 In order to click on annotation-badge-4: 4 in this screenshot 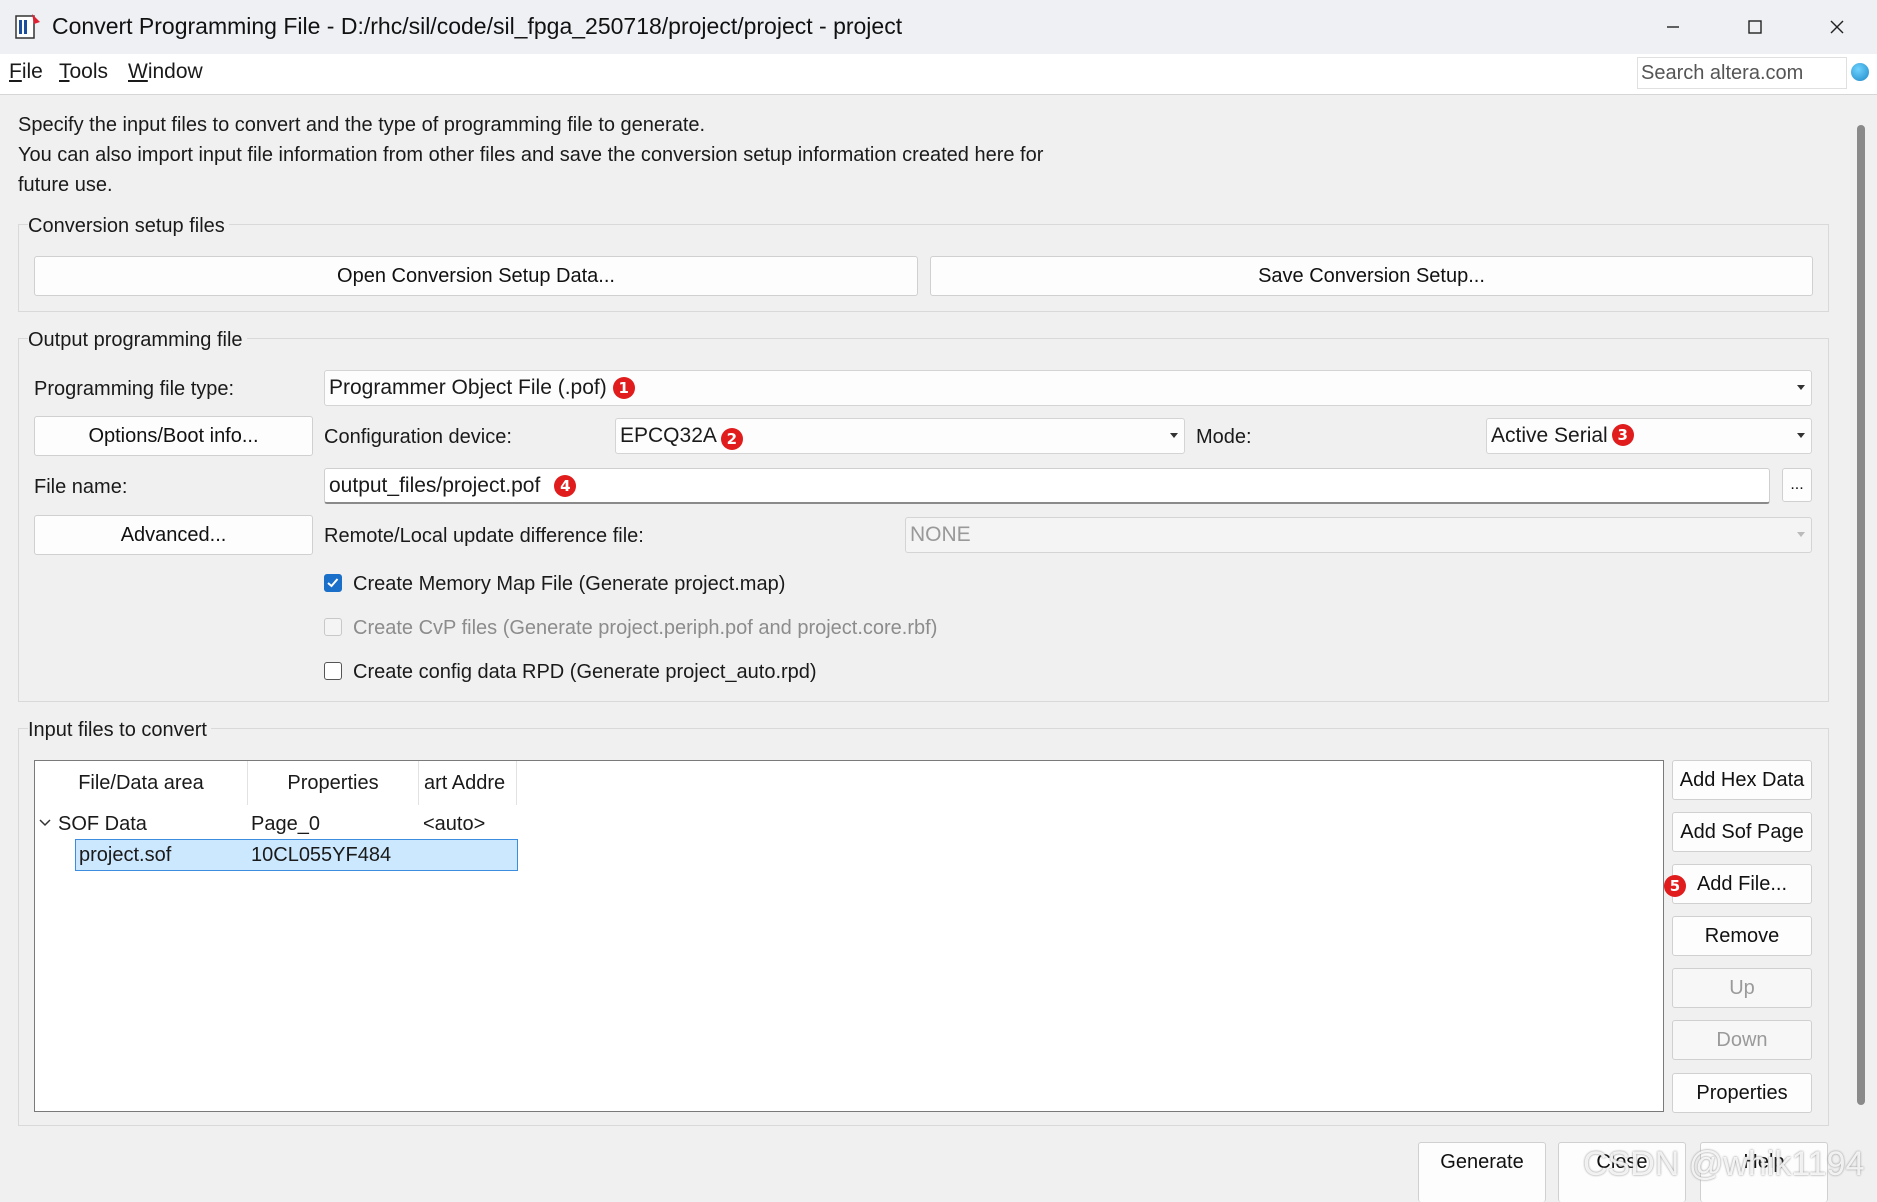, I will do `click(565, 485)`.